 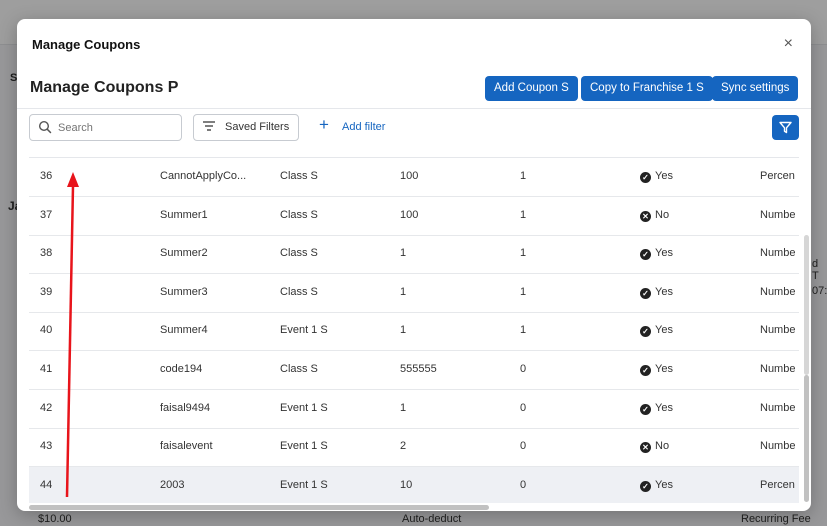 I want to click on filter-toggle-button, so click(x=785, y=127).